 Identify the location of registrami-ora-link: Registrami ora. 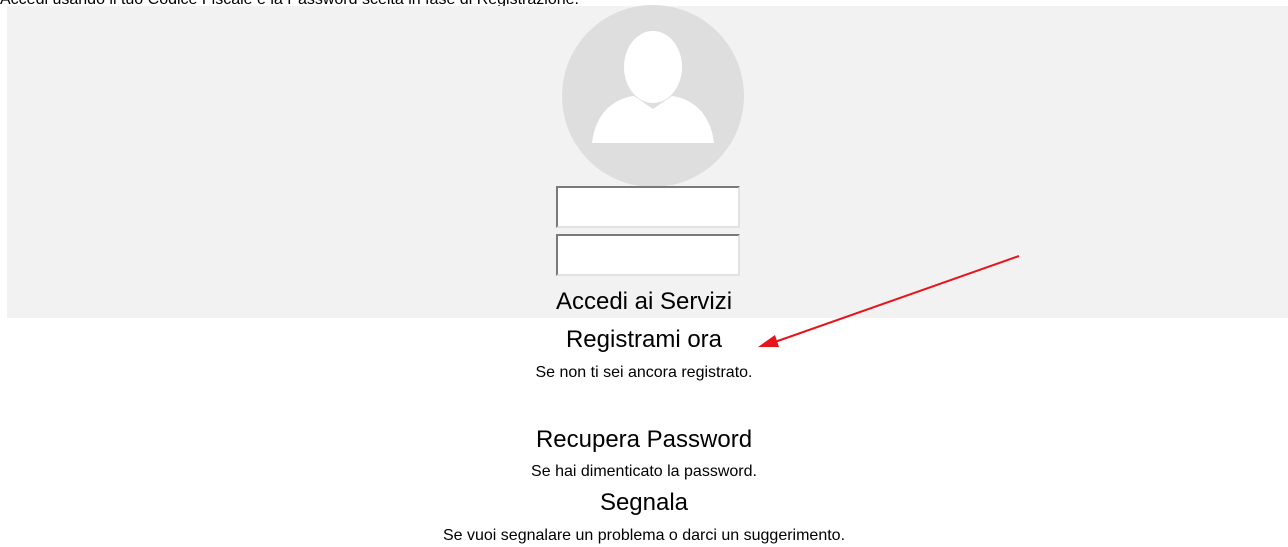
(644, 340).